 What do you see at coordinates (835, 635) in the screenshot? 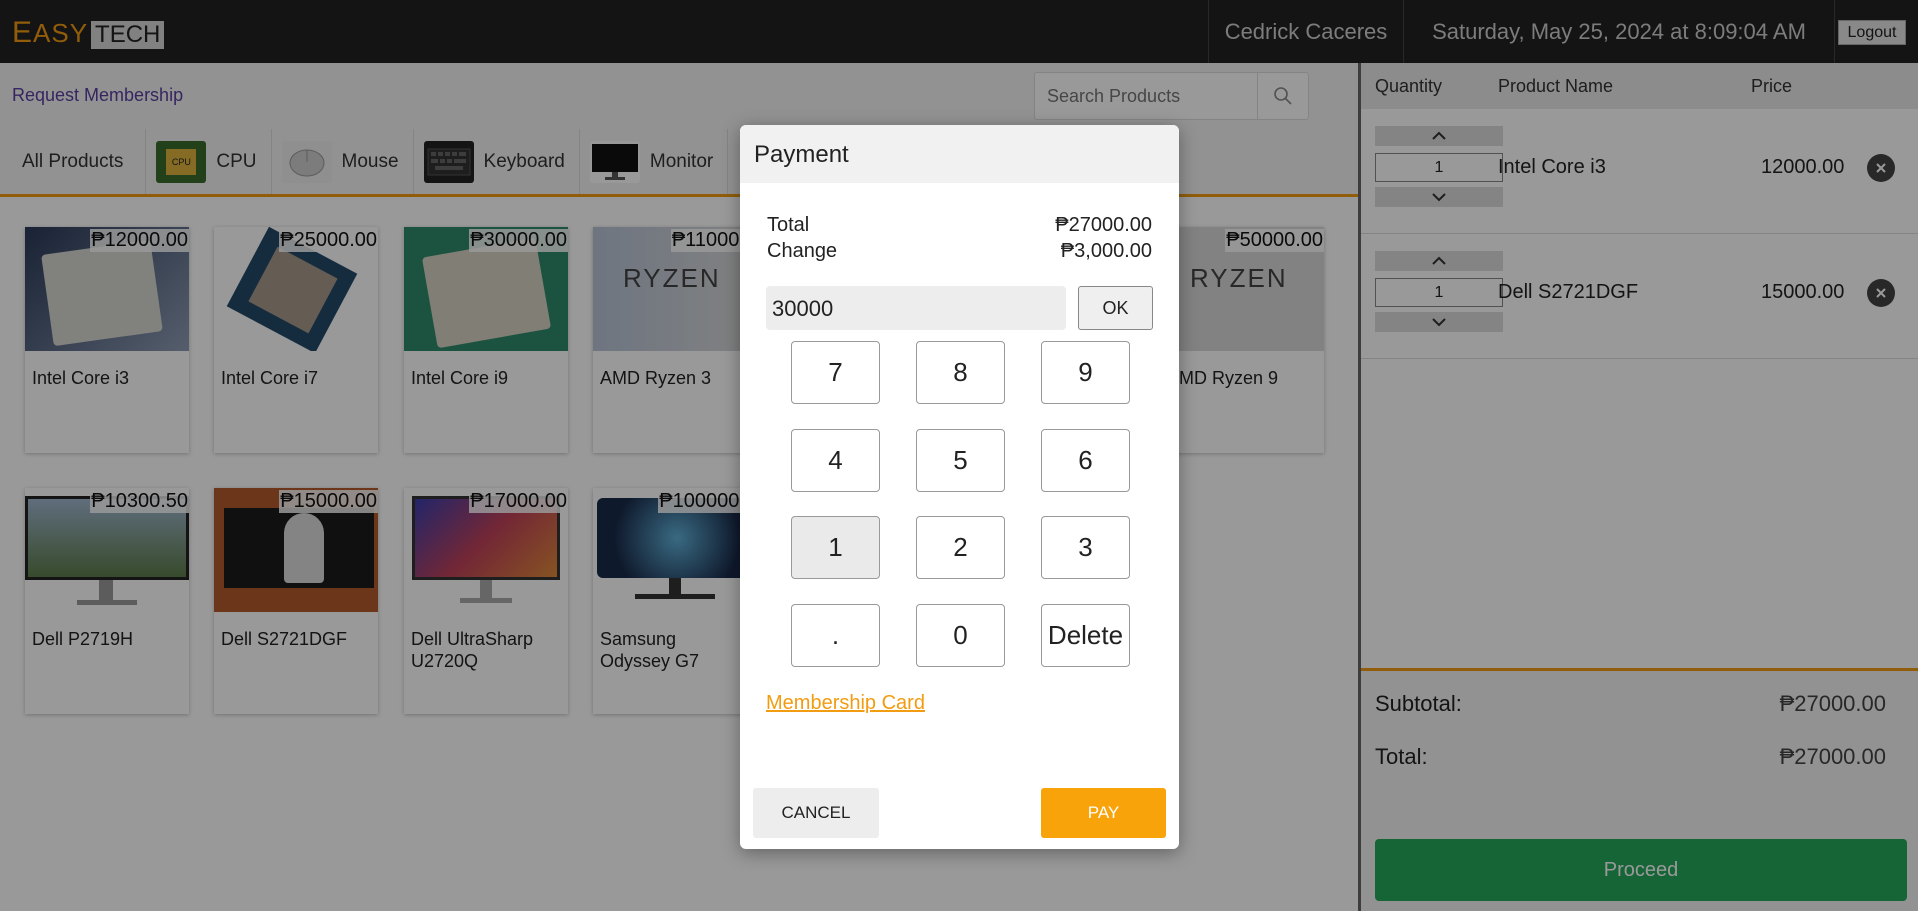
I see `keypad-decimal: .` at bounding box center [835, 635].